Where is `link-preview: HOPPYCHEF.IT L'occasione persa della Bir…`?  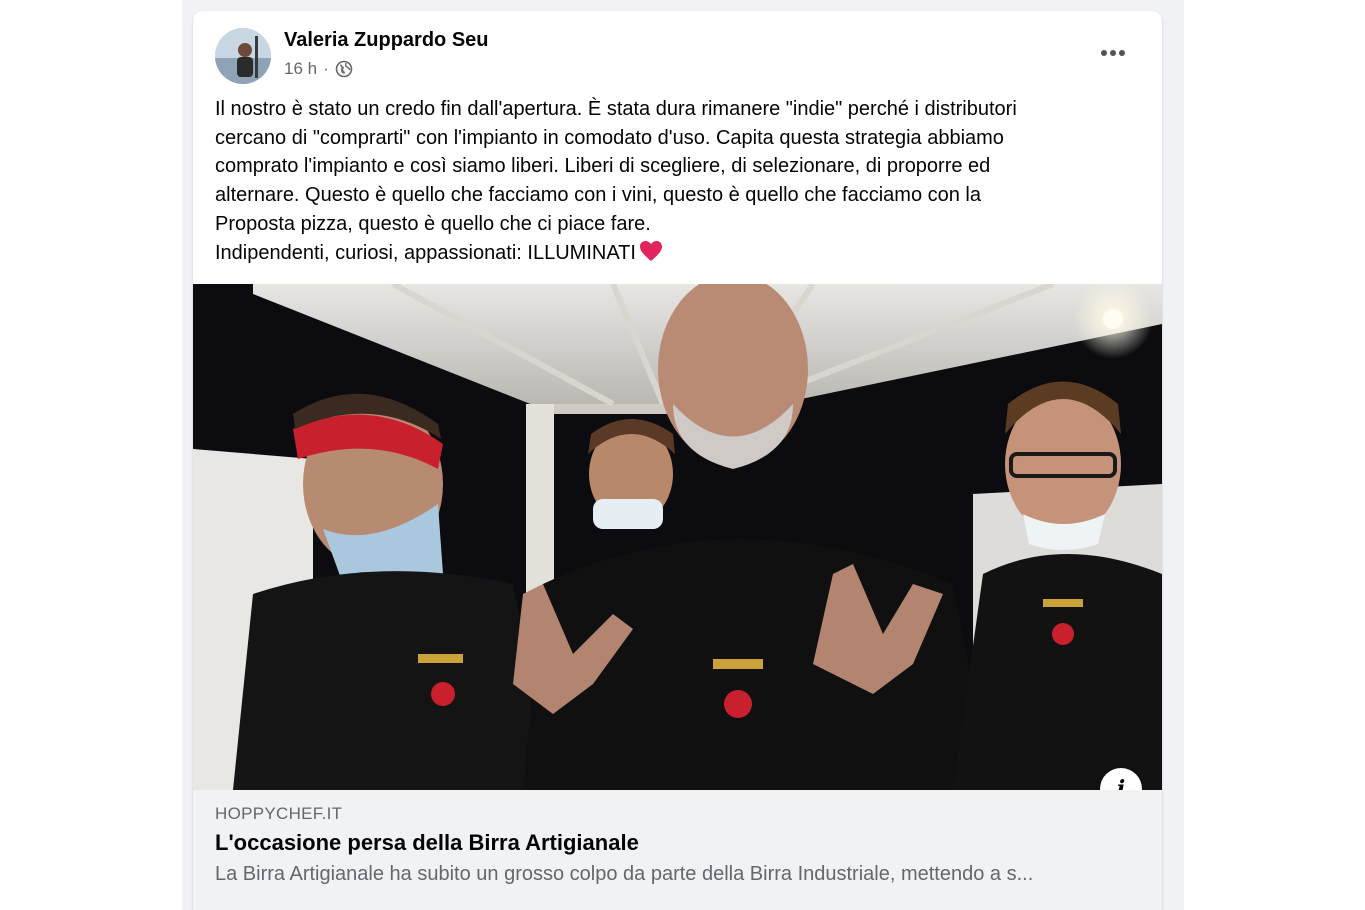 link-preview: HOPPYCHEF.IT L'occasione persa della Bir… is located at coordinates (677, 850).